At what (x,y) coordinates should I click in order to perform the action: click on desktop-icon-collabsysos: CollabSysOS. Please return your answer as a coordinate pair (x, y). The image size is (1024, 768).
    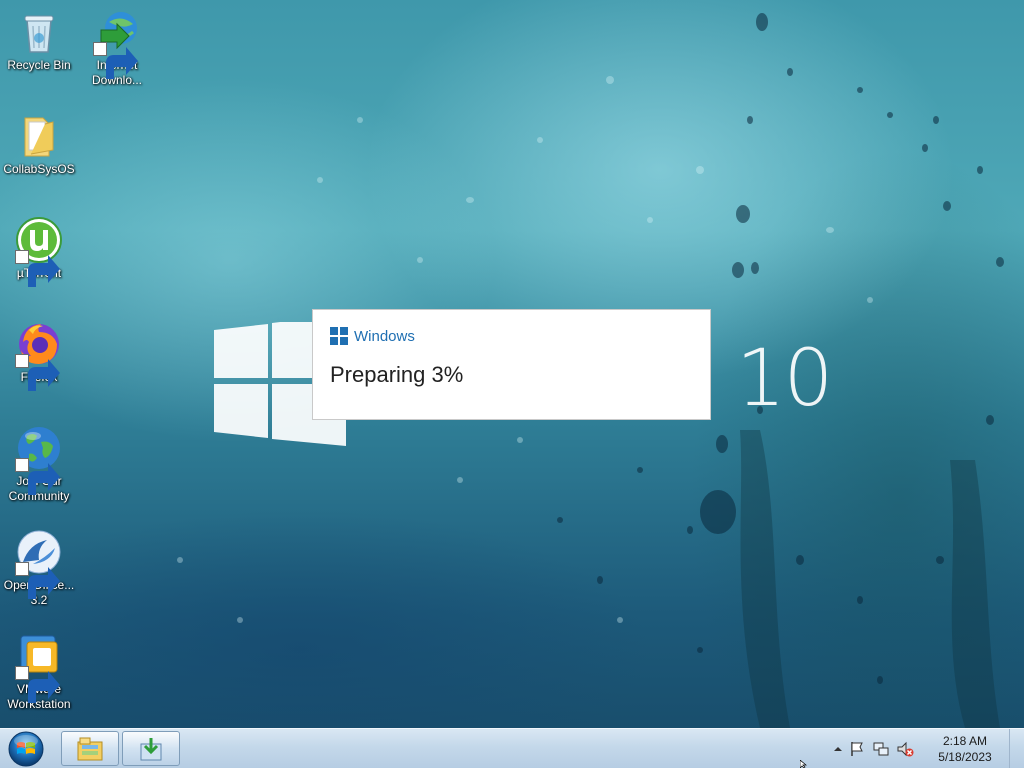
    Looking at the image, I should click on (39, 144).